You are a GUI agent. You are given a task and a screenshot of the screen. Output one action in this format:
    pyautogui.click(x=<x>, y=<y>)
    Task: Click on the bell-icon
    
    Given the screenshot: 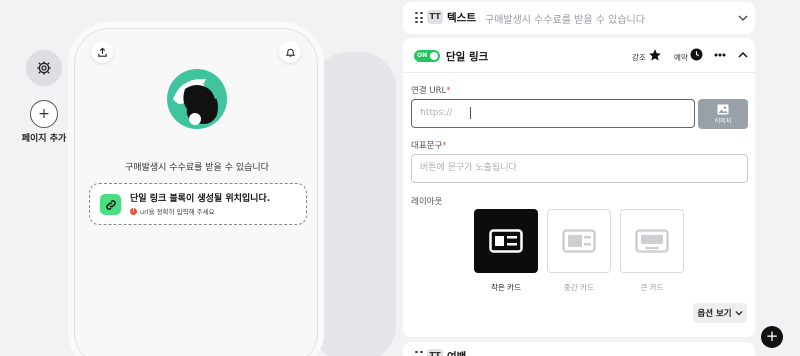 What is the action you would take?
    pyautogui.click(x=290, y=52)
    